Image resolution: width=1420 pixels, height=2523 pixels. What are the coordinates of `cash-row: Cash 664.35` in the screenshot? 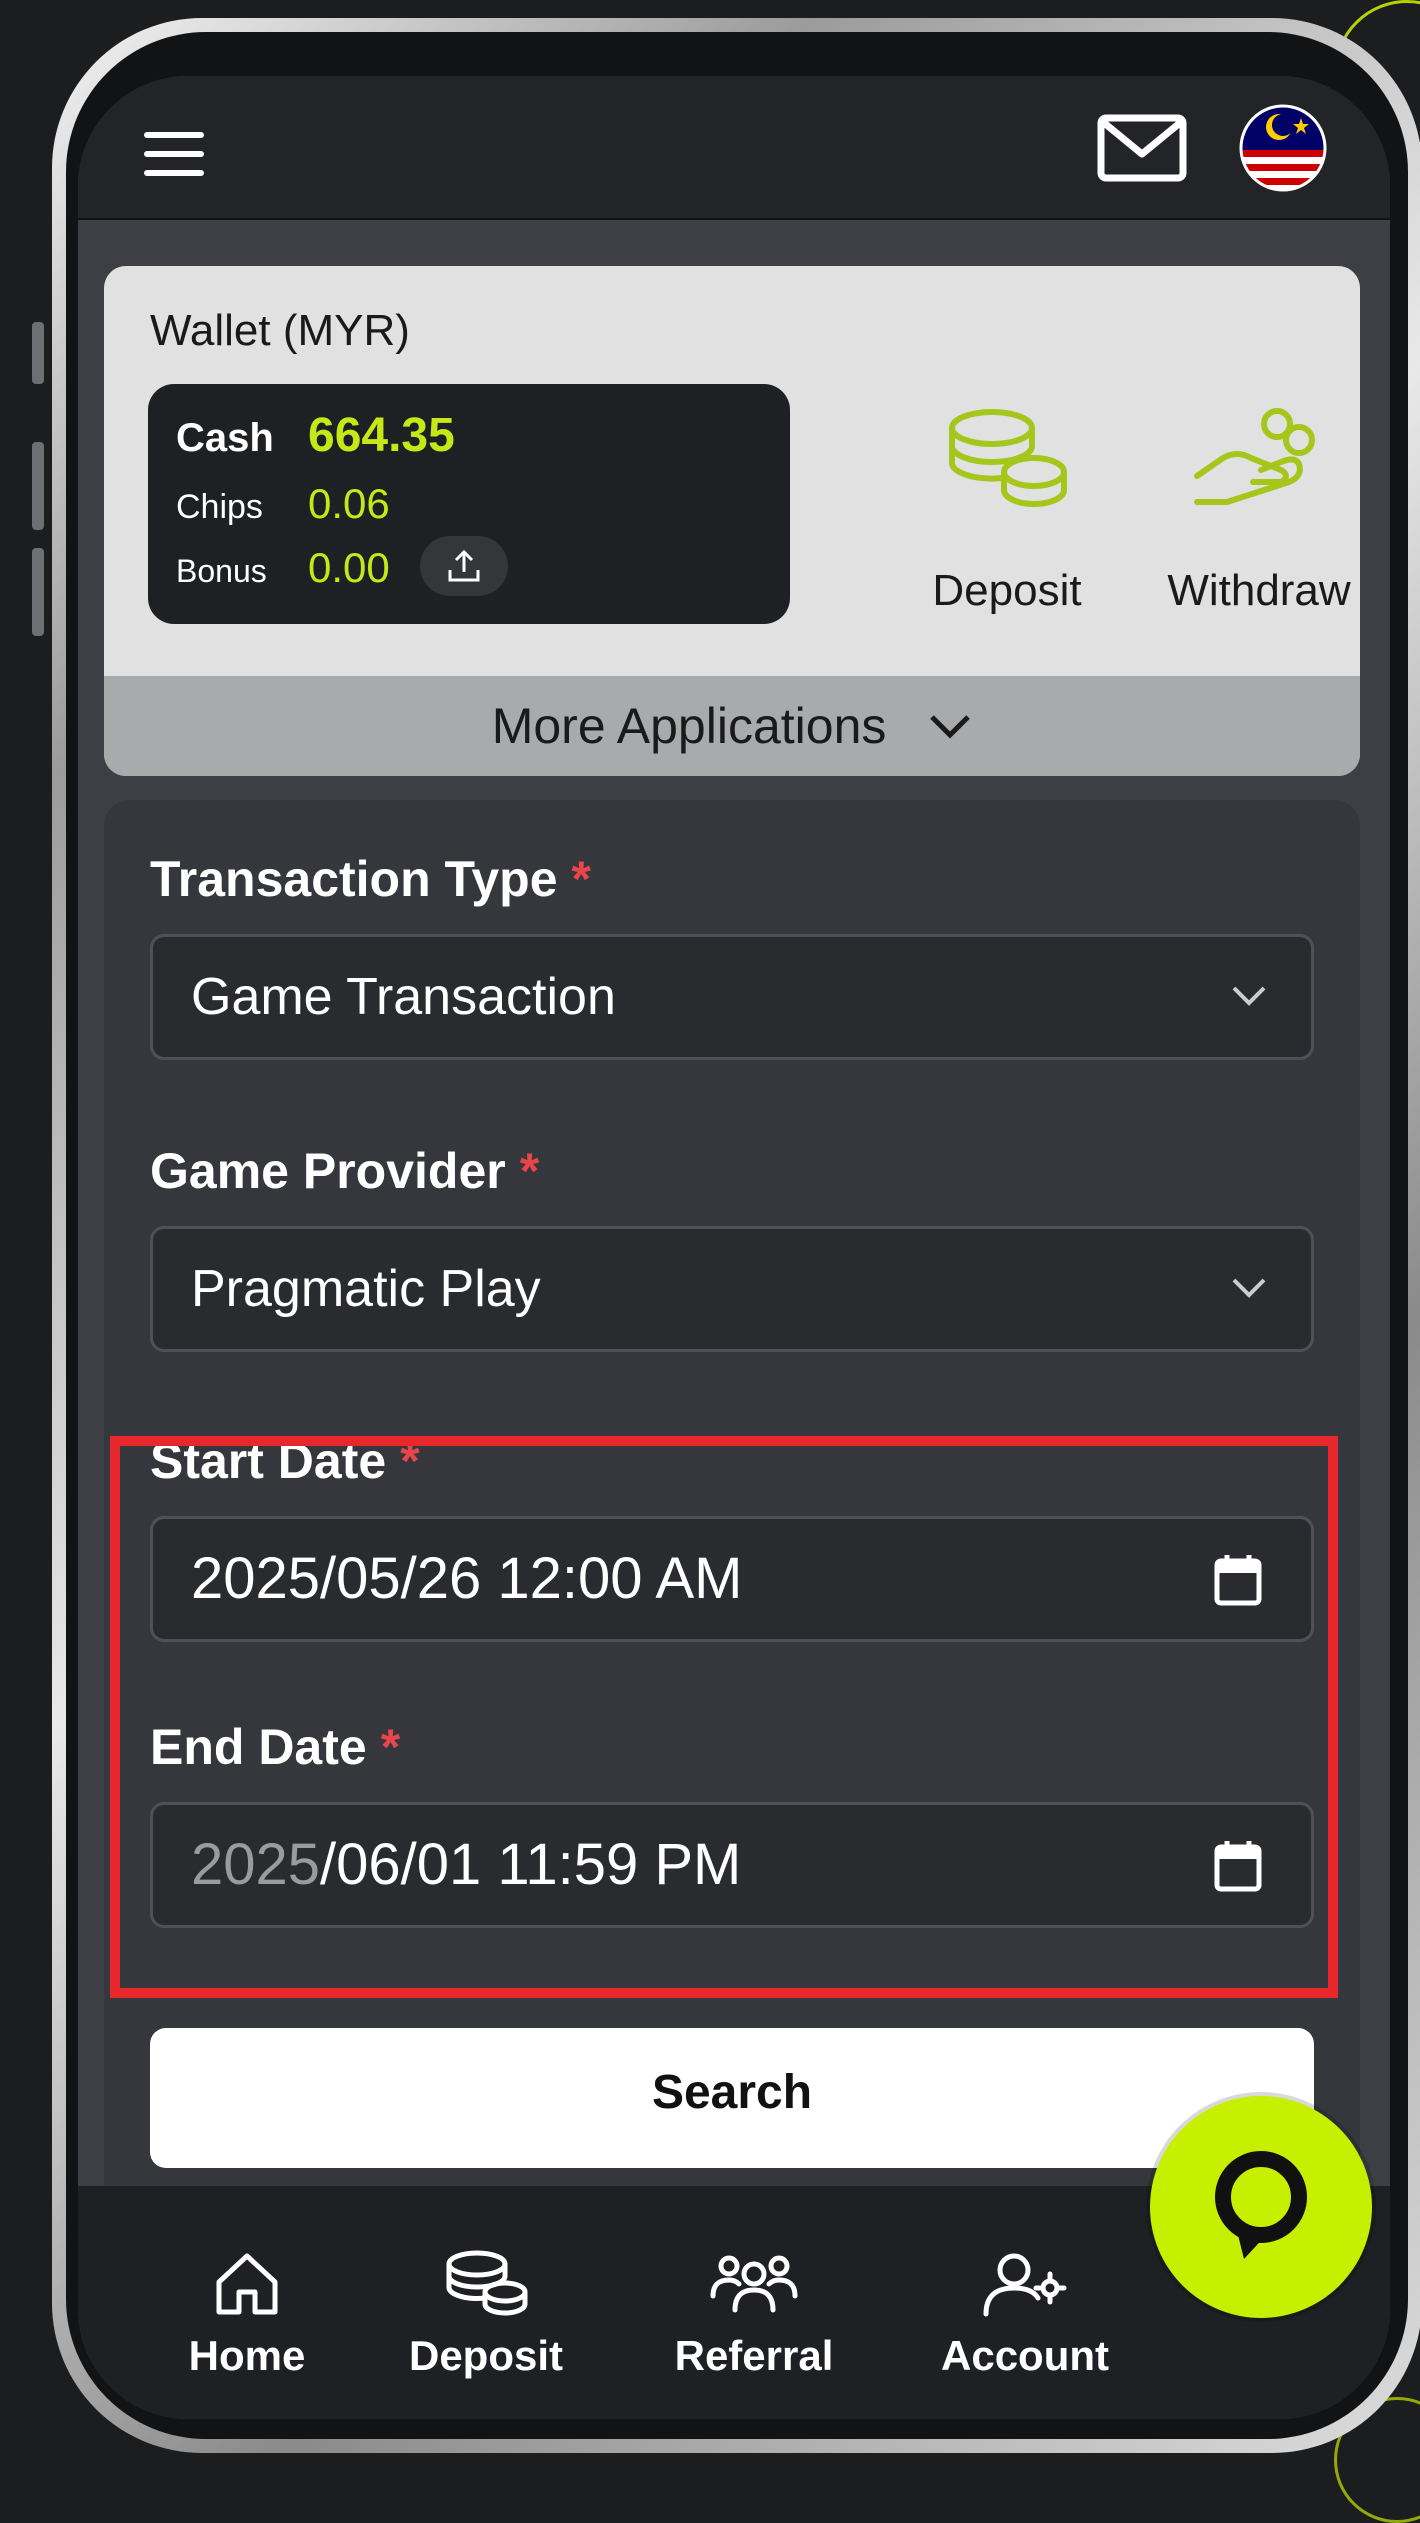 It's located at (315, 435).